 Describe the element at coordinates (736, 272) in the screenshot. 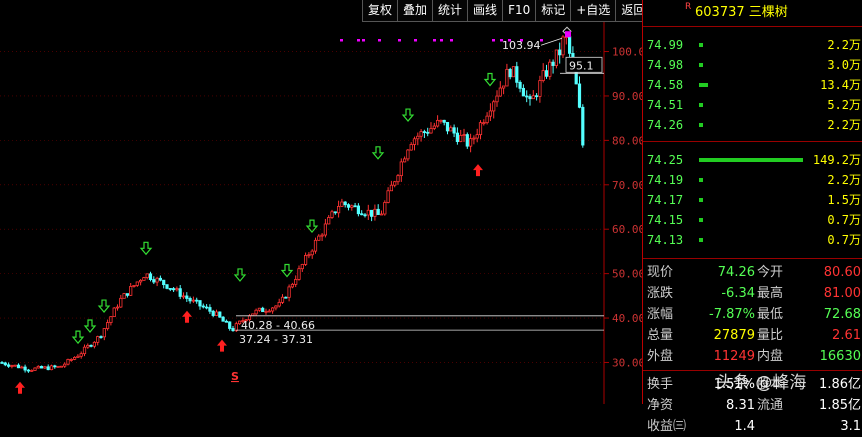

I see `quote-value: 74.26` at that location.